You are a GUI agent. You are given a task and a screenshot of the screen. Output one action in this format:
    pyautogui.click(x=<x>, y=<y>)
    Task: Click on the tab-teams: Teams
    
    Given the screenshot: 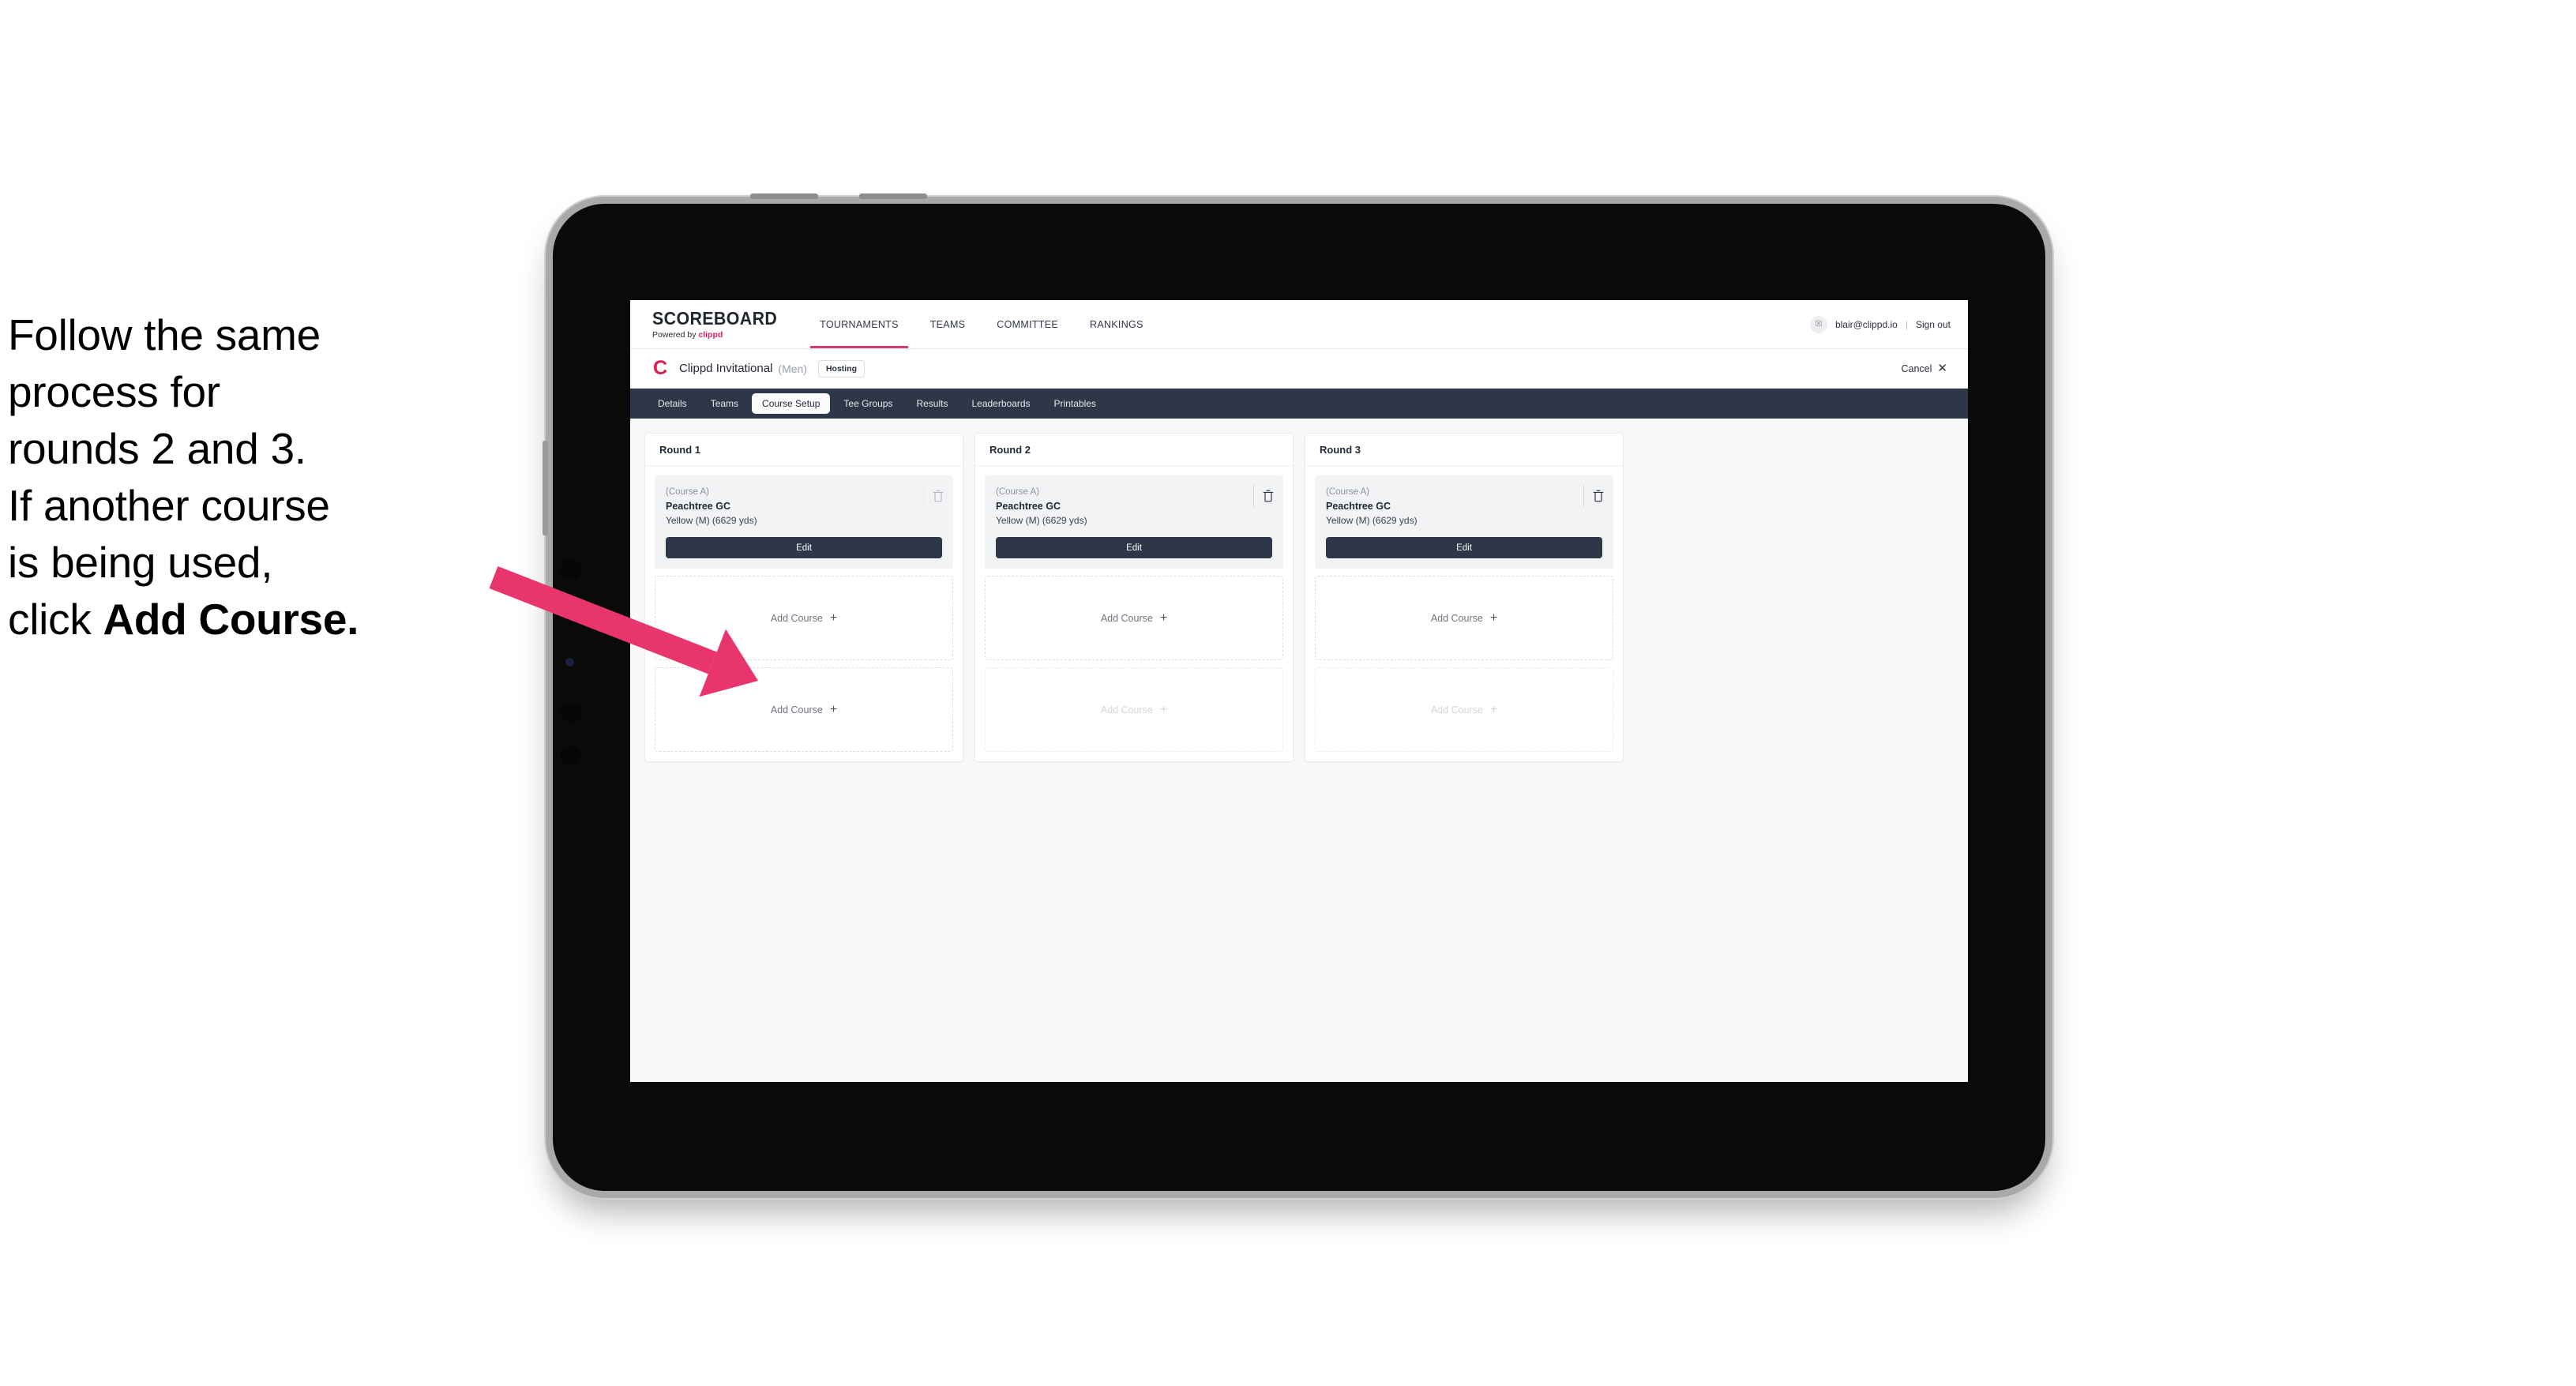 What is the action you would take?
    pyautogui.click(x=724, y=403)
    